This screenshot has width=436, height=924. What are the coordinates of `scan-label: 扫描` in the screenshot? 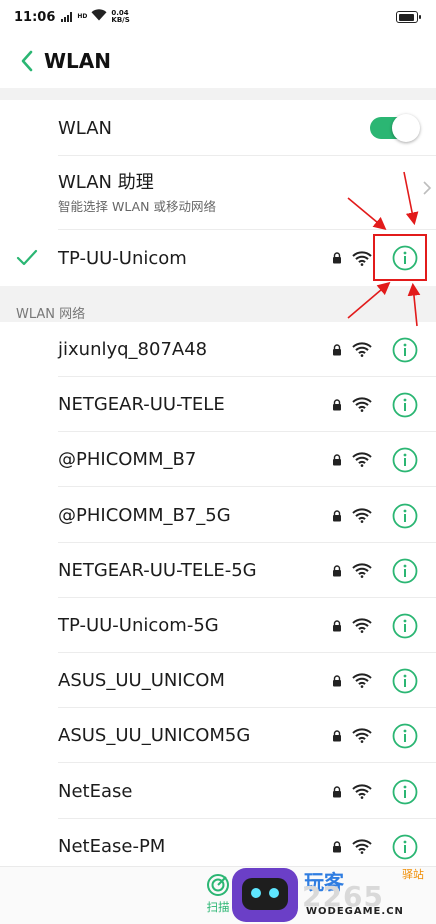 It's located at (218, 907).